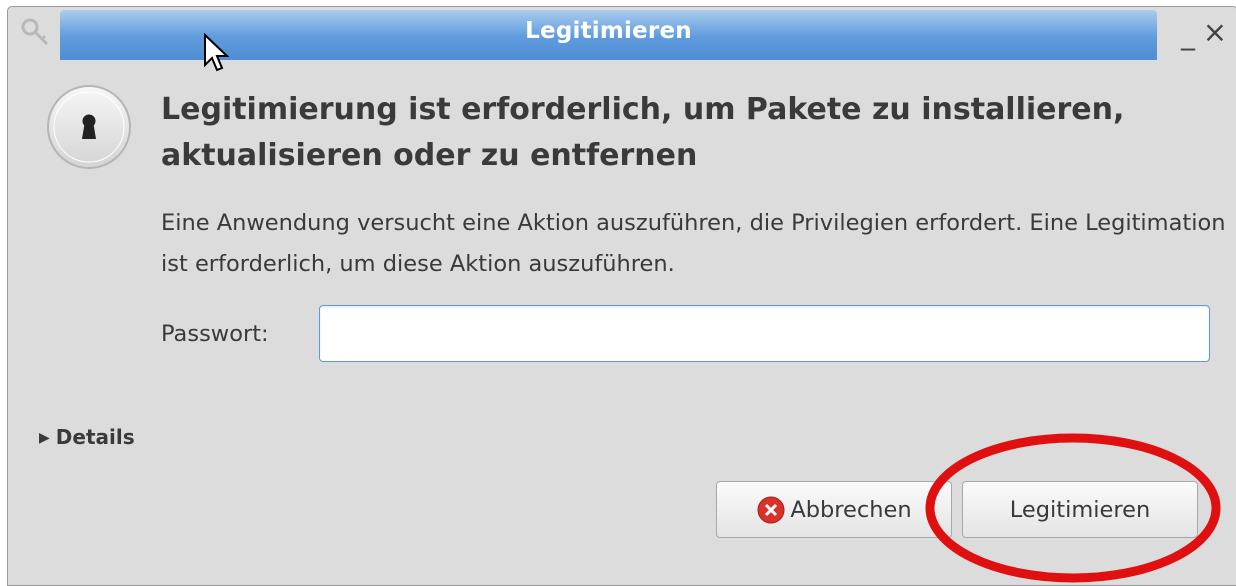 This screenshot has height=586, width=1236. Describe the element at coordinates (1188, 35) in the screenshot. I see `minimize-button: _` at that location.